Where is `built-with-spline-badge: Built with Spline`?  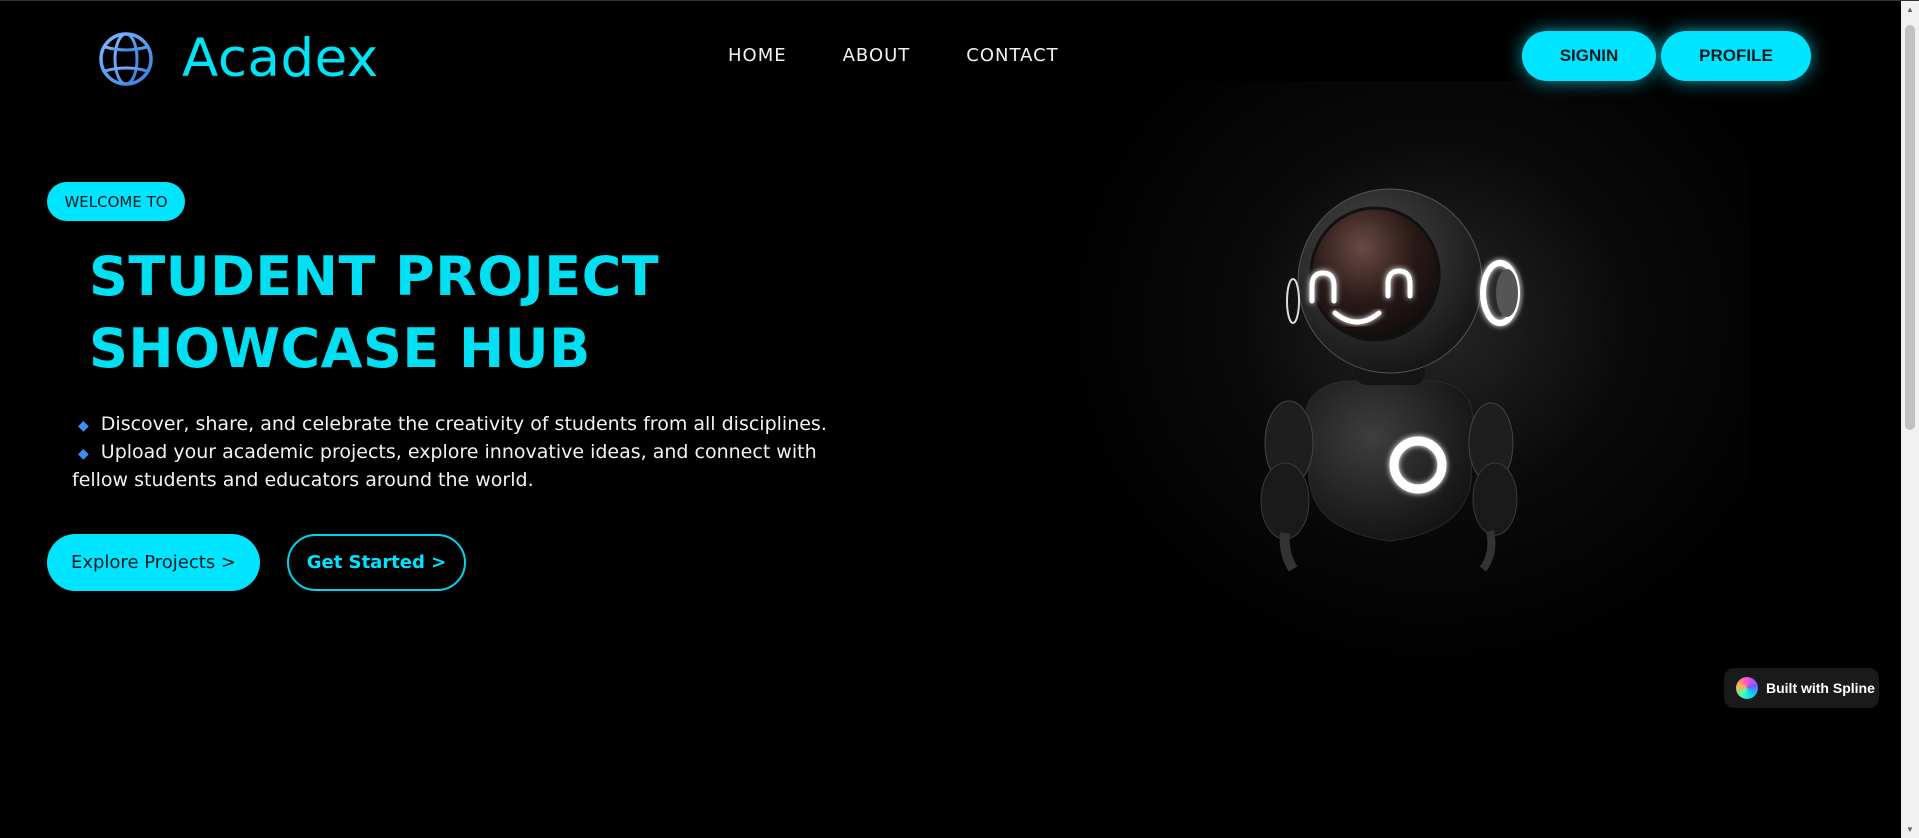 built-with-spline-badge: Built with Spline is located at coordinates (1801, 688).